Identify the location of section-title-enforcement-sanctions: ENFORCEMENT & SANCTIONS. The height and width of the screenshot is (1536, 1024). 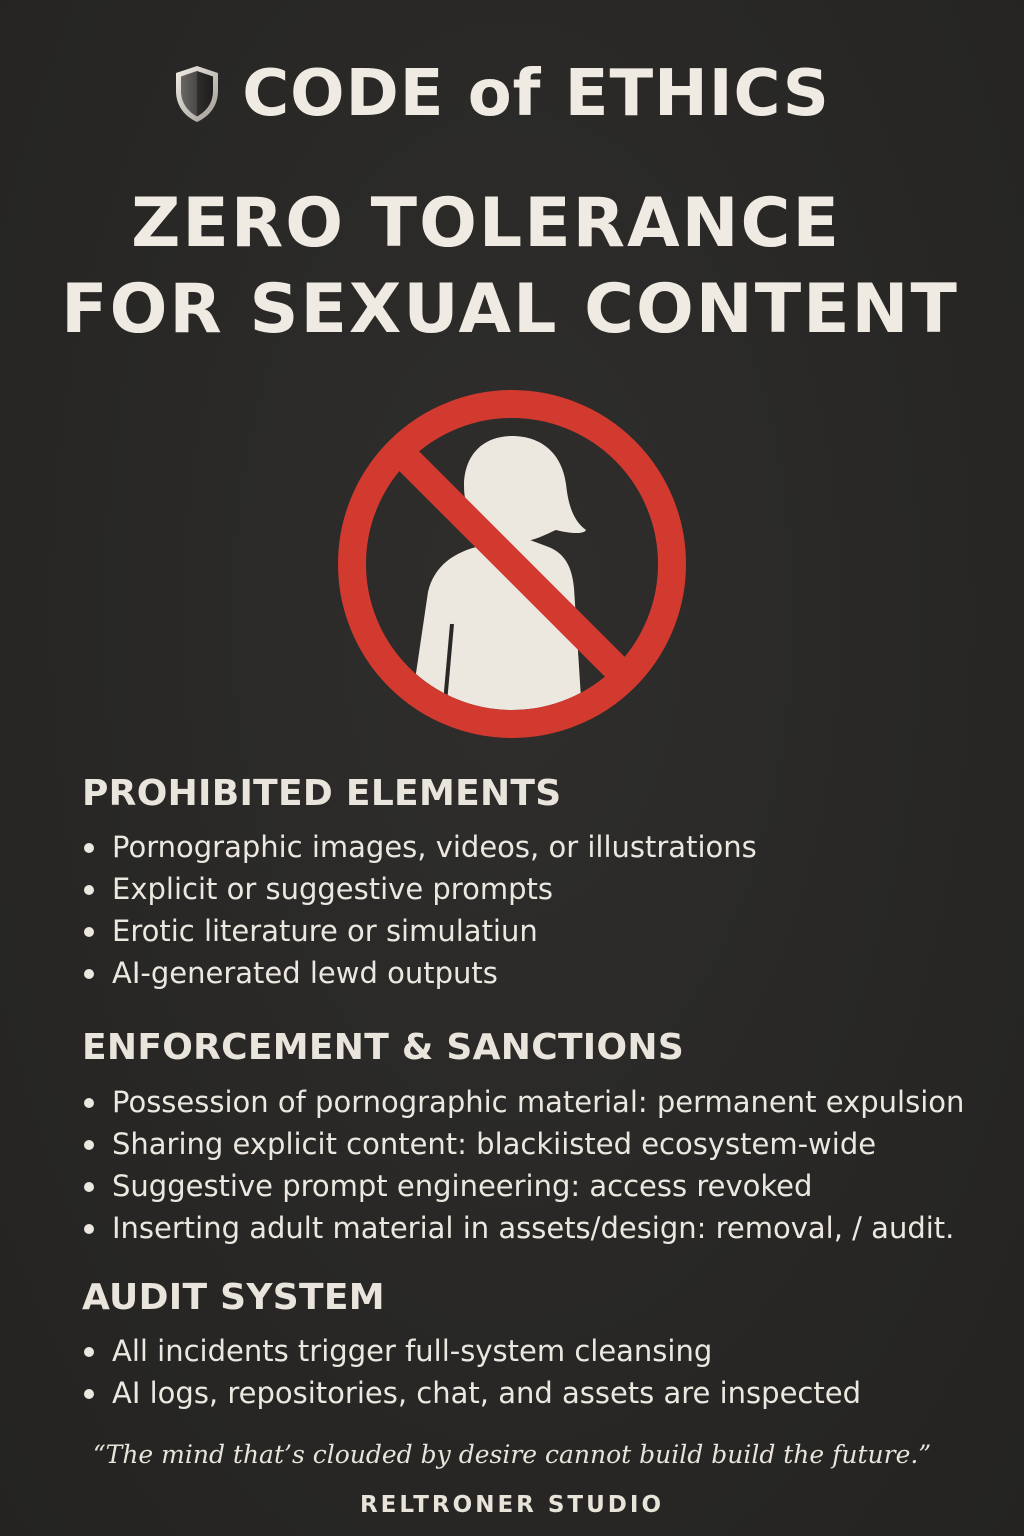
(383, 1047).